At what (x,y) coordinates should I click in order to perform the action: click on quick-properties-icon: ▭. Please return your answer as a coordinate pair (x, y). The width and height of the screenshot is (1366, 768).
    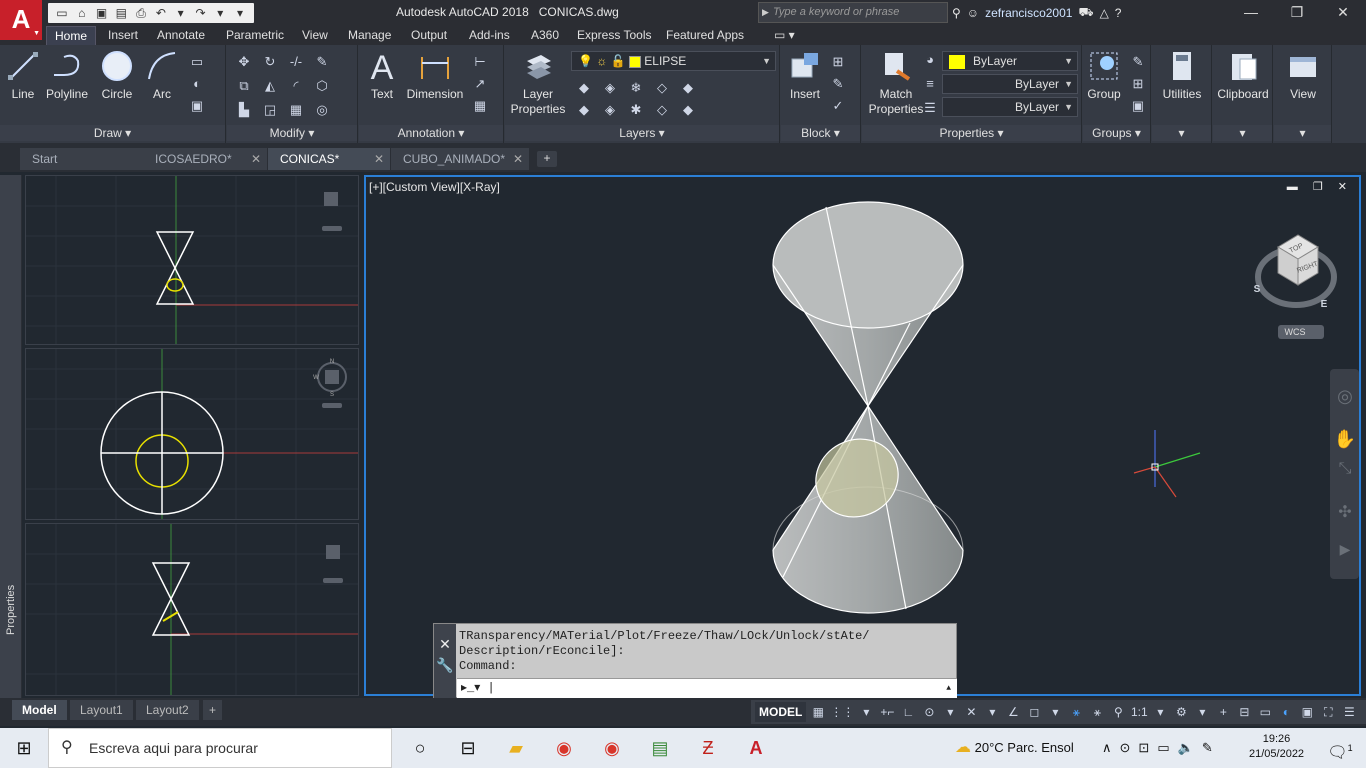
    Looking at the image, I should click on (1265, 712).